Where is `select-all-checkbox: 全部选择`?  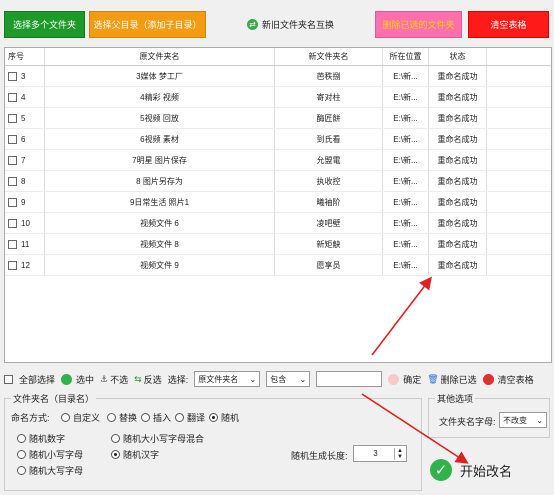
select-all-checkbox: 全部选择 is located at coordinates (29, 379).